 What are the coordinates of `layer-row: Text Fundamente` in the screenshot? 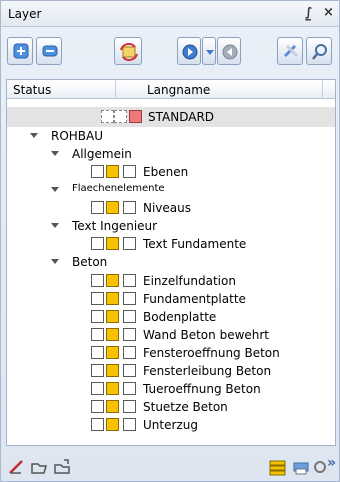 It's located at (171, 244).